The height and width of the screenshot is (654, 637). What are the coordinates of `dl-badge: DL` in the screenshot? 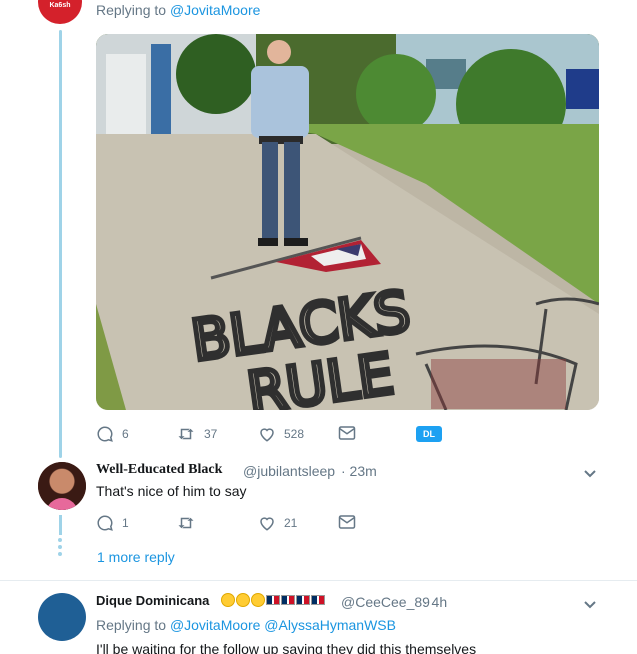 It's located at (429, 434).